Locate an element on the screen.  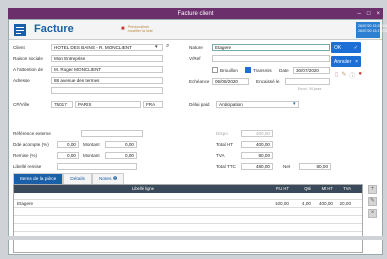
encaisse-hint: Envoi : 90 jours is located at coordinates (310, 89).